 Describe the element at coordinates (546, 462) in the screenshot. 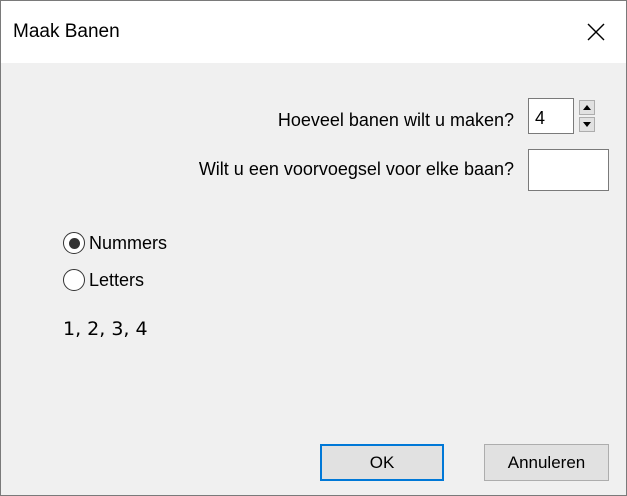

I see `cancel-button: Annuleren` at that location.